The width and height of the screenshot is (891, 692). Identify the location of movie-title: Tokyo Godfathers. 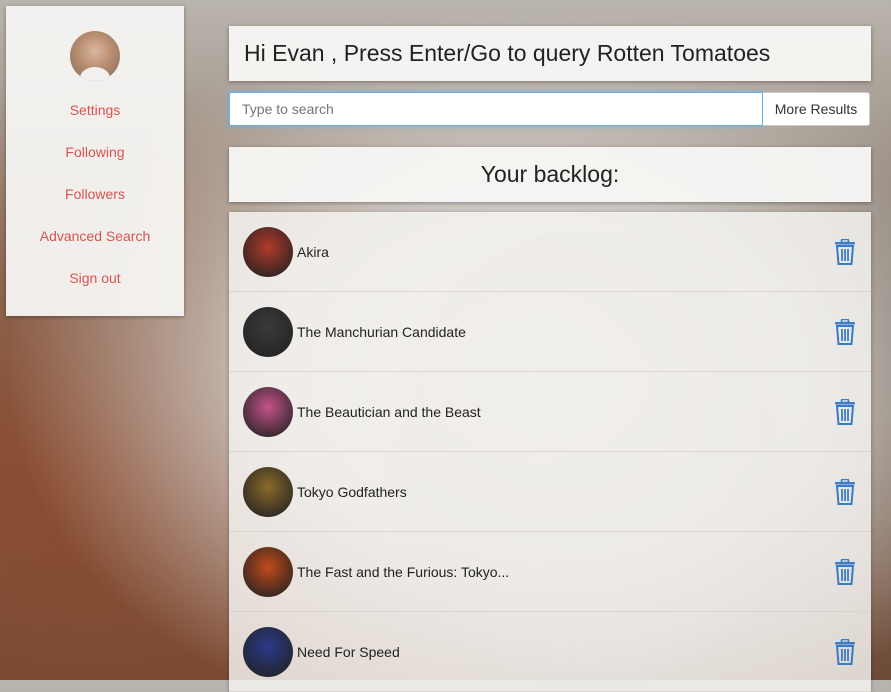
(565, 492).